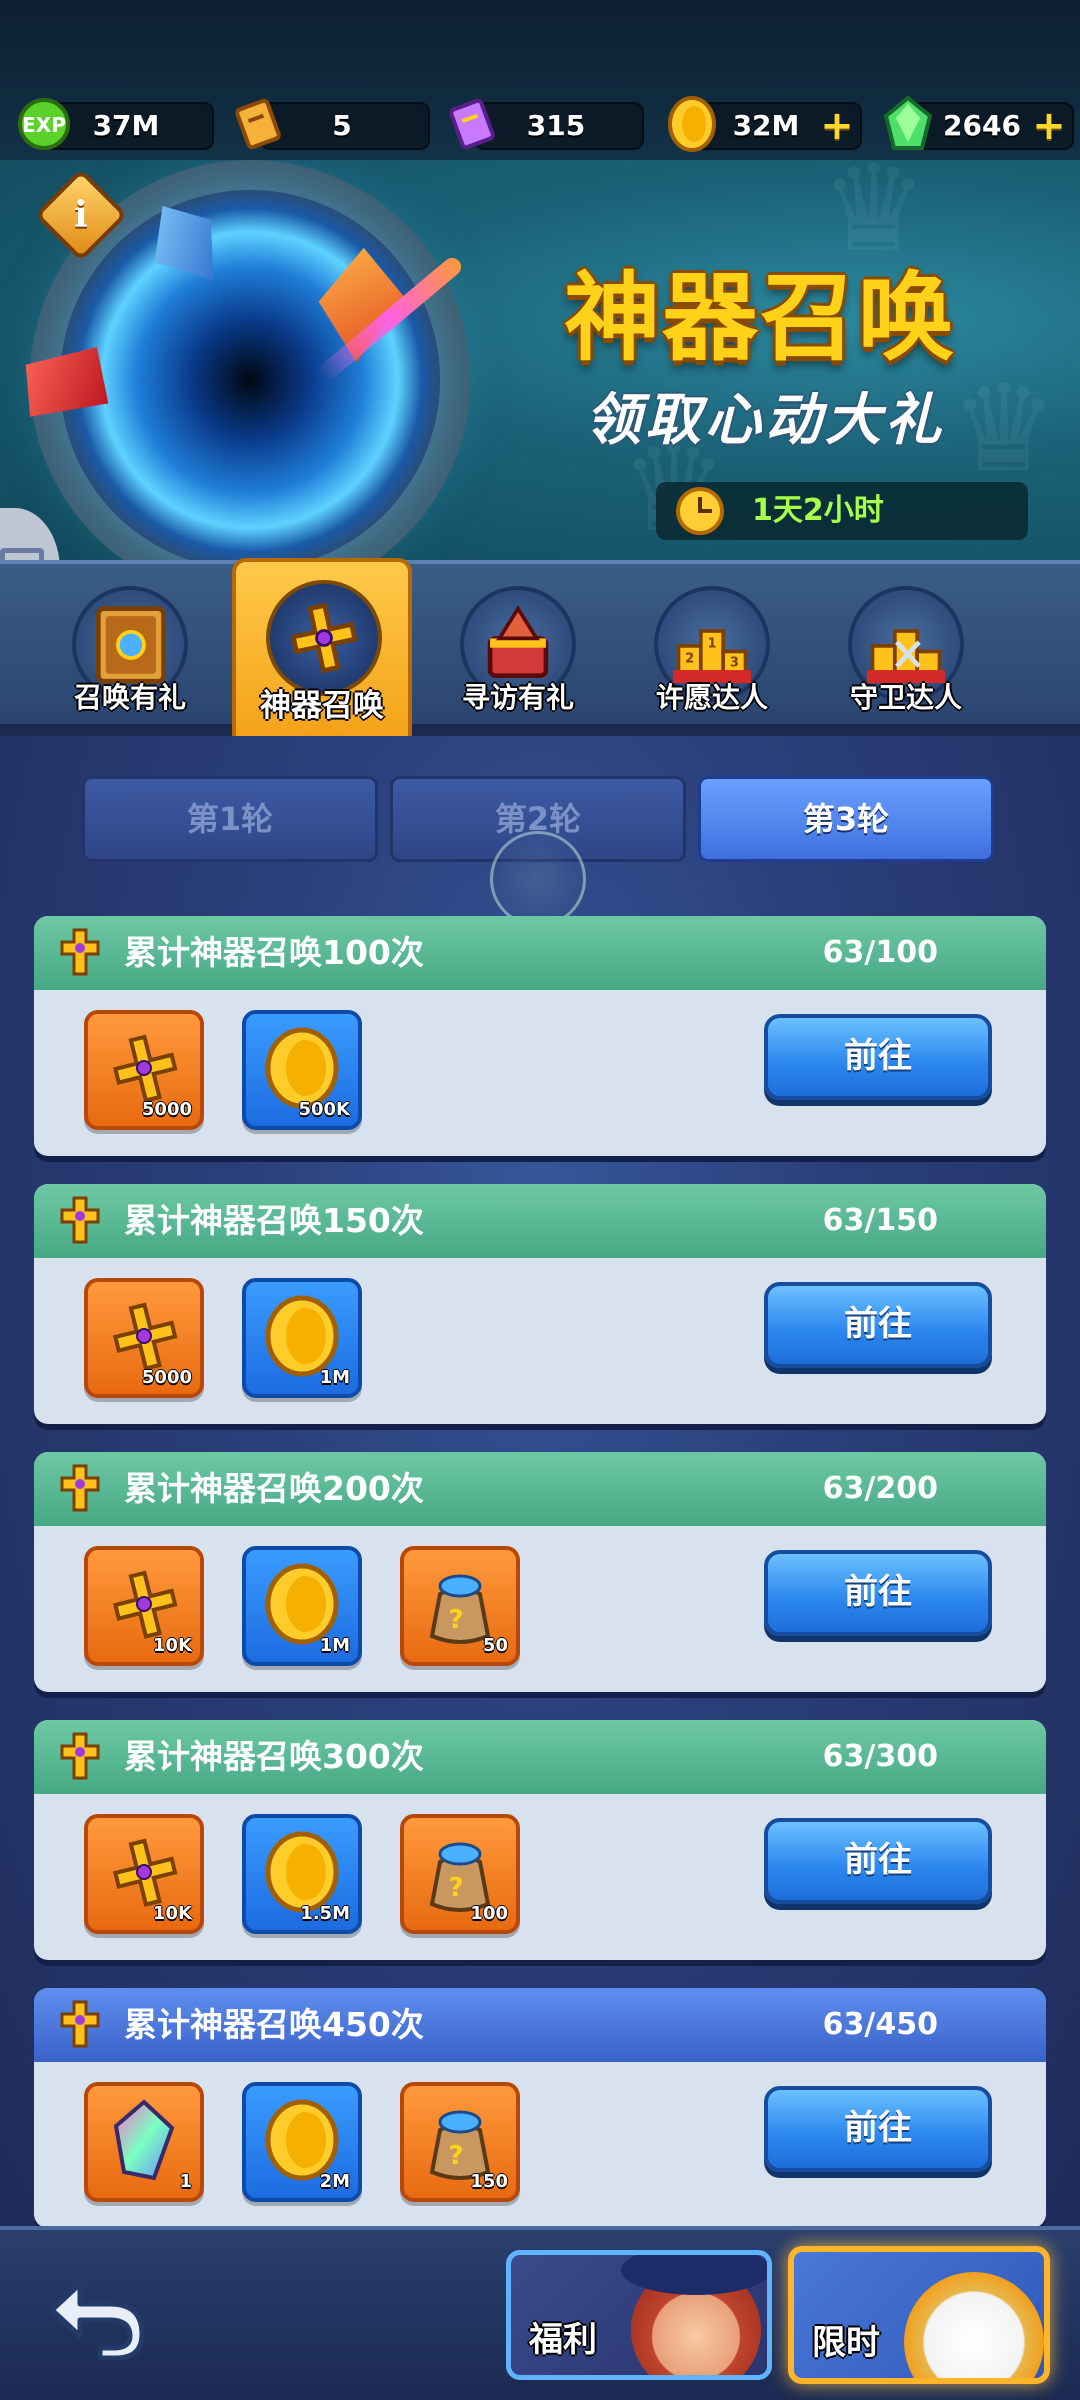  I want to click on task-progress: 63/450, so click(880, 2024).